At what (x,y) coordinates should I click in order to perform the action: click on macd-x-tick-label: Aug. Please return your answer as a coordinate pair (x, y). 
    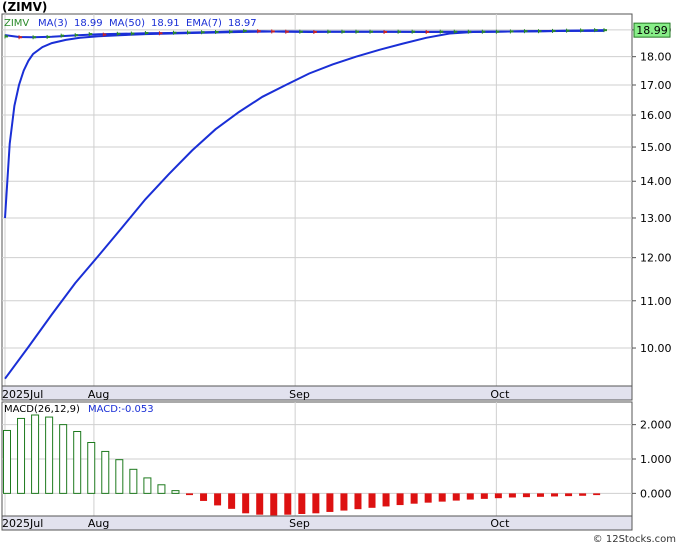
    Looking at the image, I should click on (98, 523).